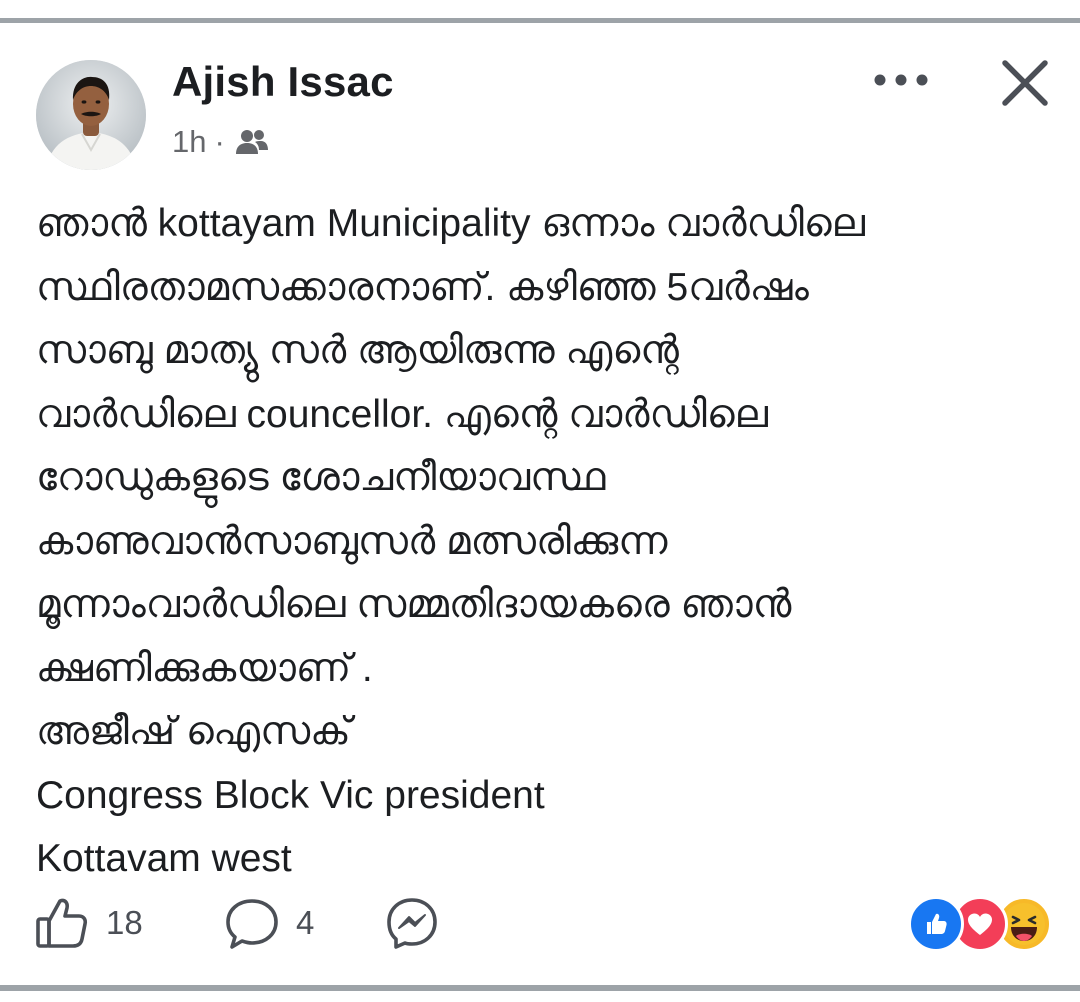  I want to click on post-line: മൂന്നാംവാർഡിലെ സമ്മതിദായകരെ ഞാൻ, so click(414, 604).